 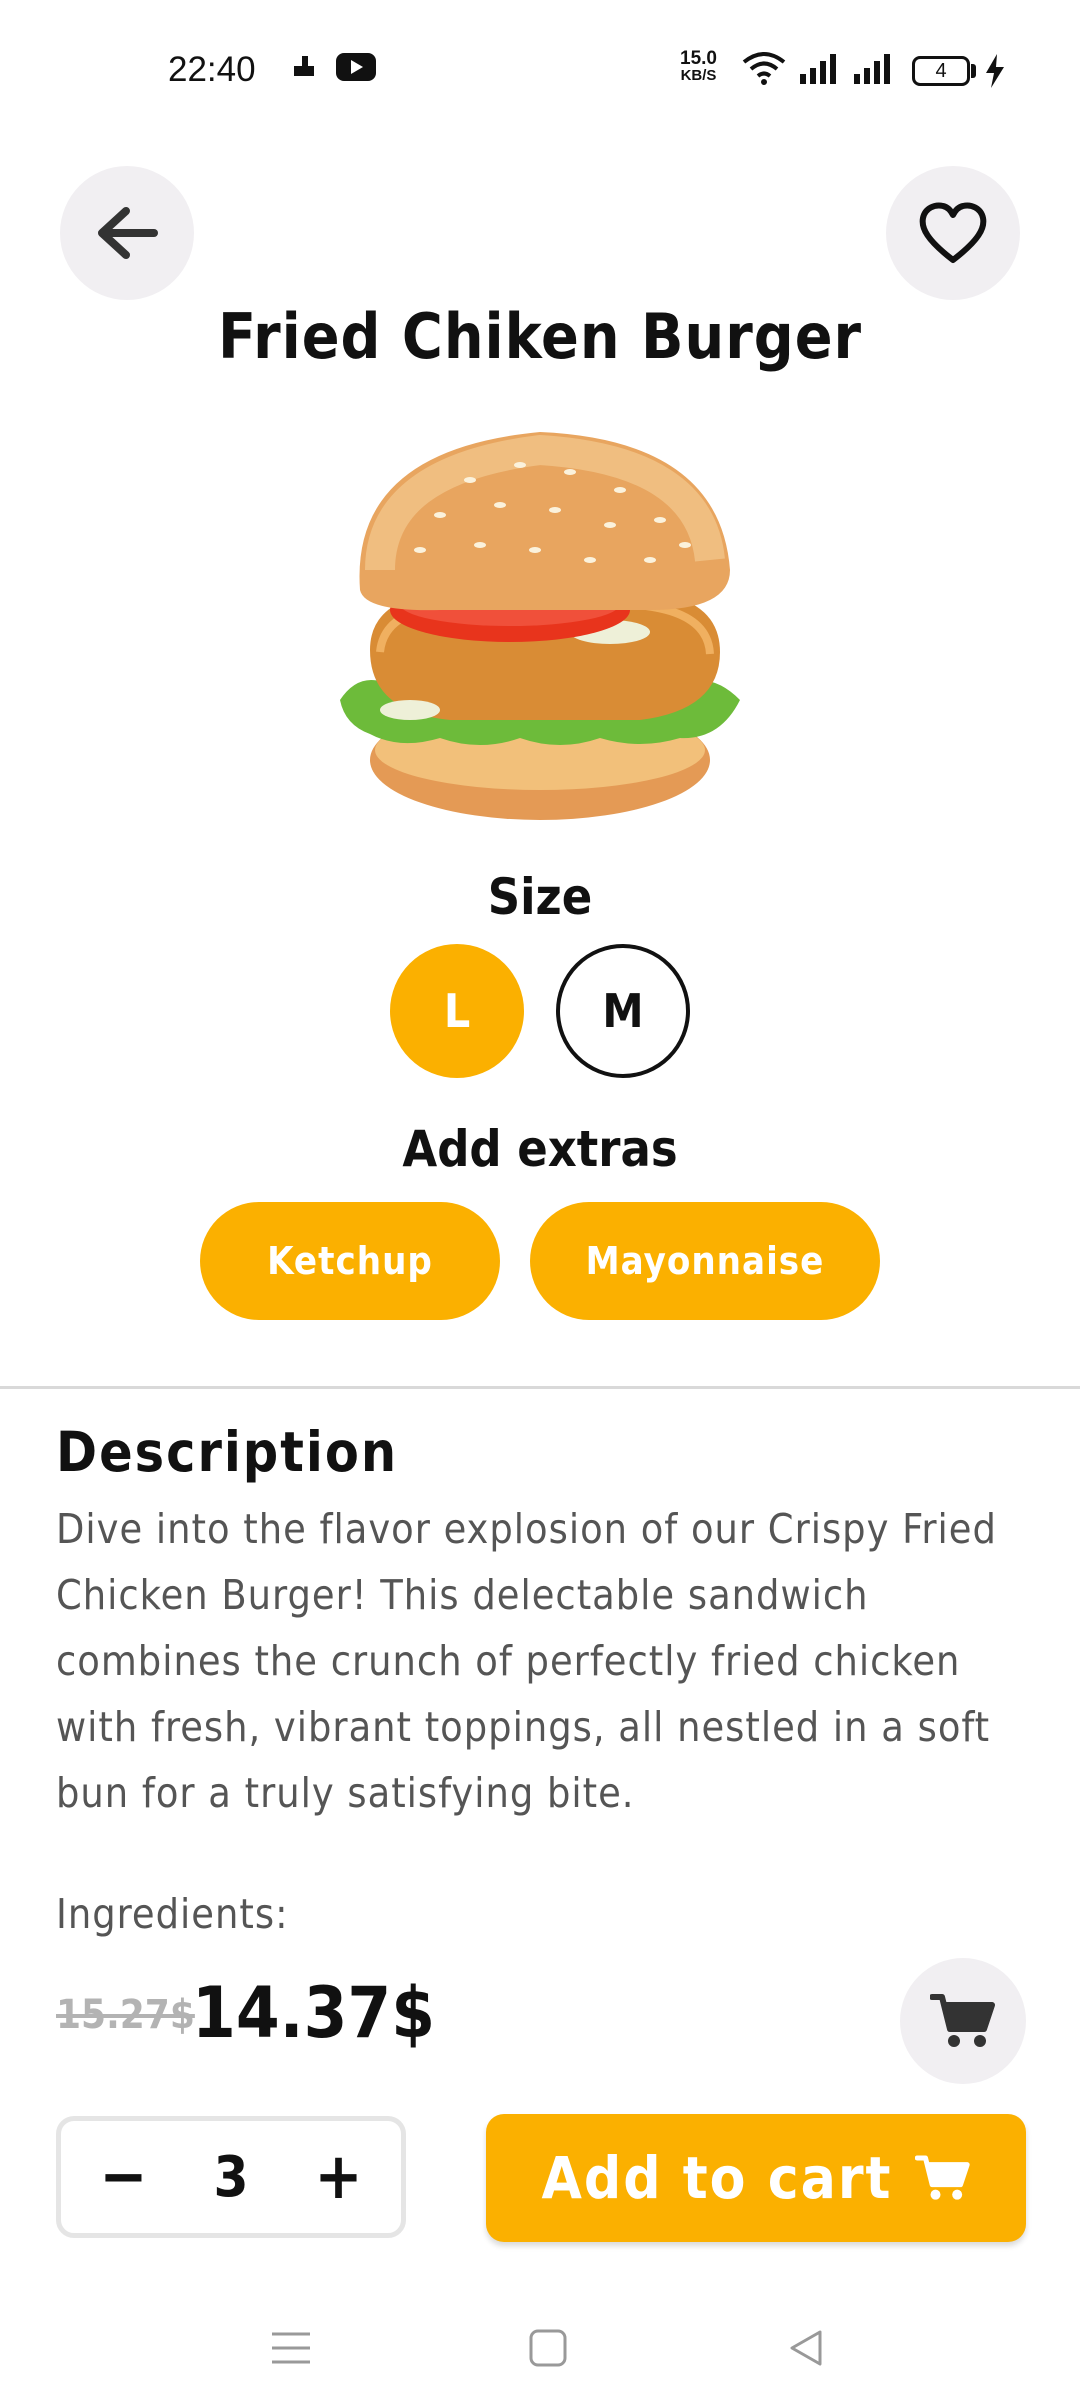 I want to click on add-to-cart-button: Add to cart, so click(x=756, y=2178).